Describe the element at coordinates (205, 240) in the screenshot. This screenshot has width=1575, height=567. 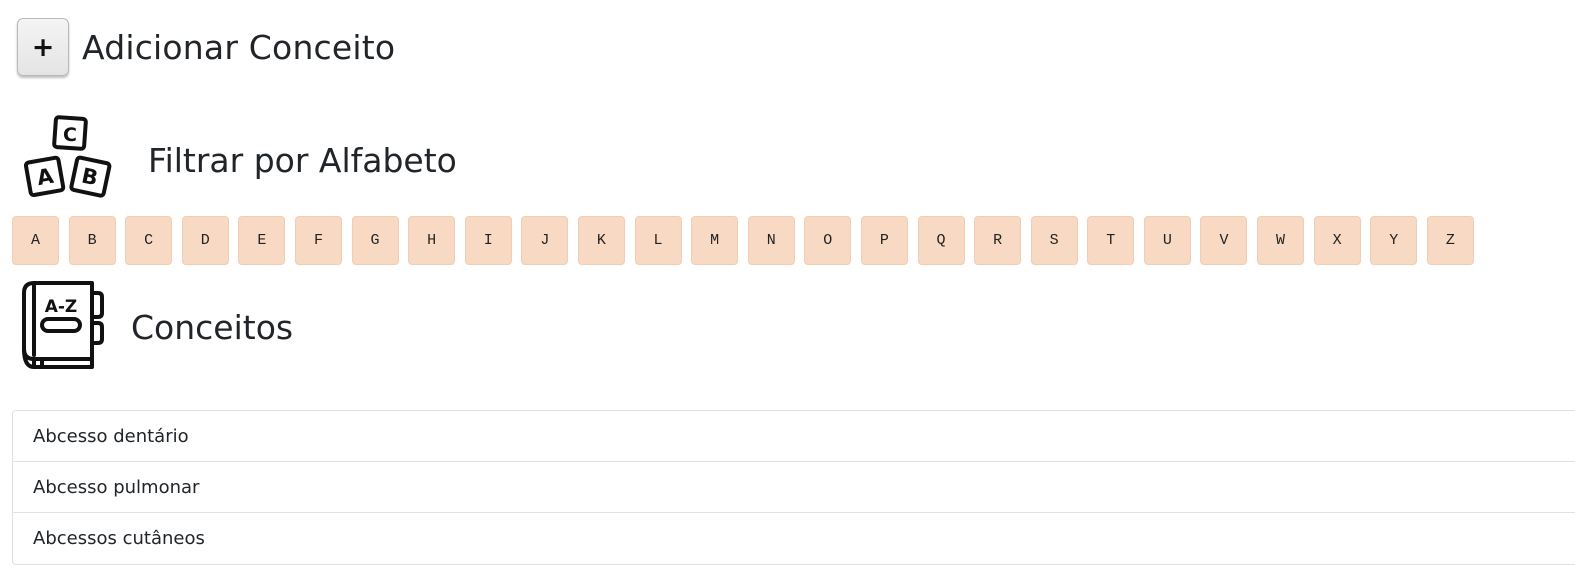
I see `letter-button-d: D` at that location.